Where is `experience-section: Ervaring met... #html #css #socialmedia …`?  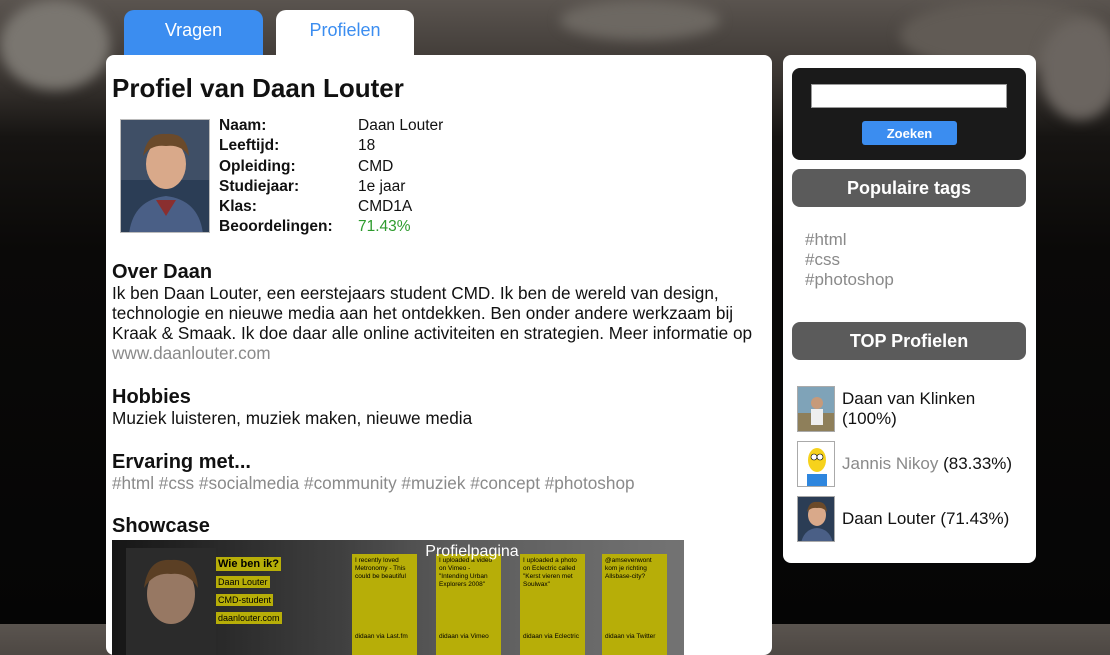 experience-section: Ervaring met... #html #css #socialmedia … is located at coordinates (373, 472).